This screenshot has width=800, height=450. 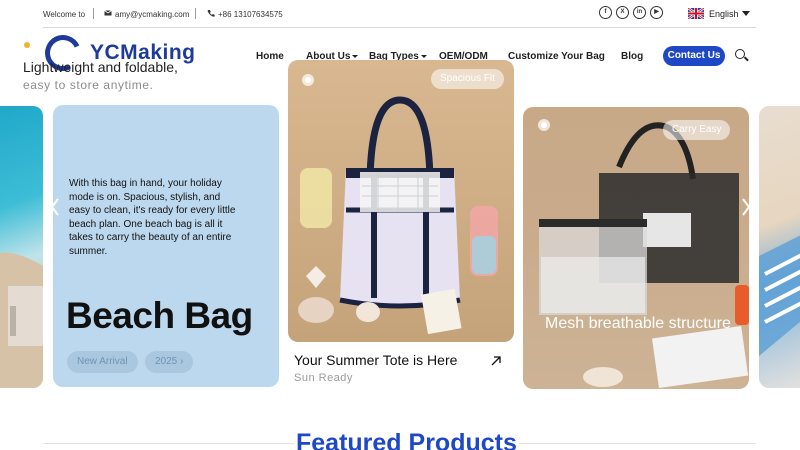 What do you see at coordinates (468, 79) in the screenshot?
I see `spacious-fit-tag: Spacious Fit` at bounding box center [468, 79].